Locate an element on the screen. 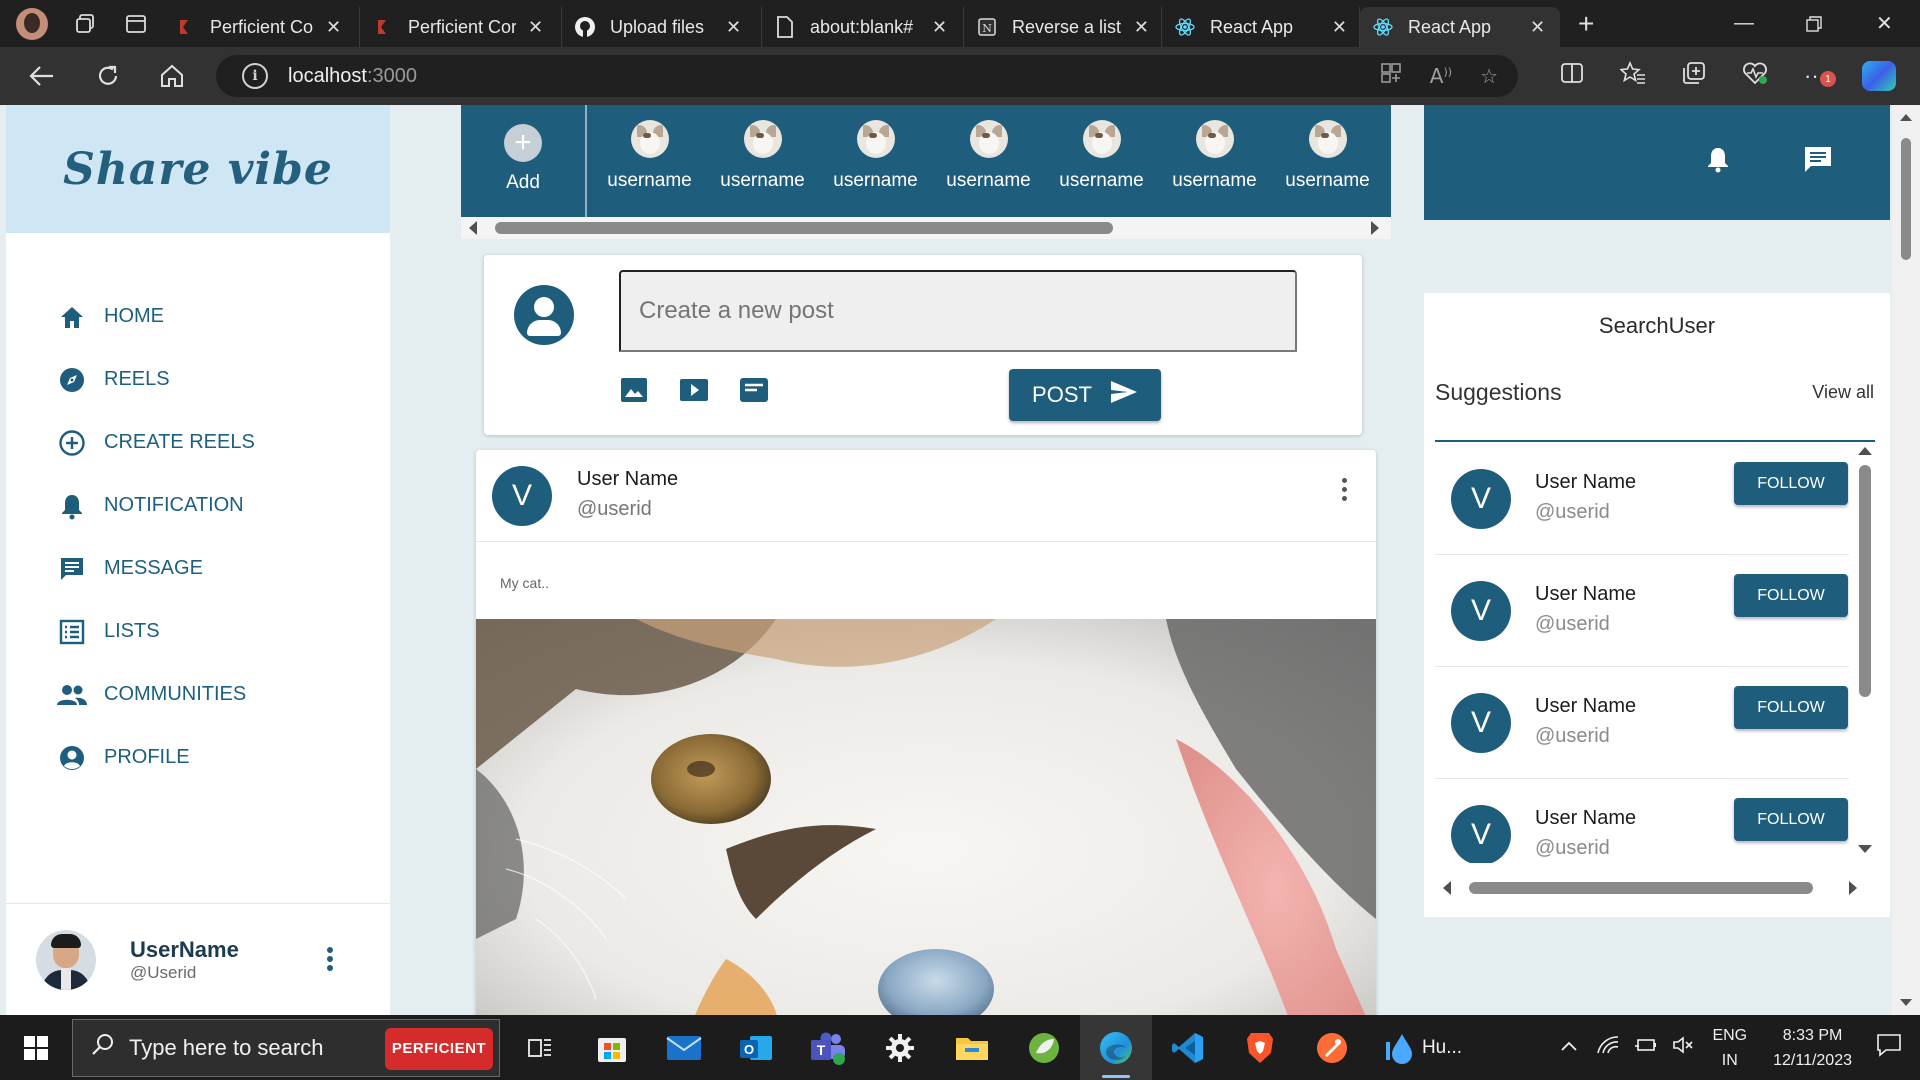 Image resolution: width=1920 pixels, height=1080 pixels. mail-icon is located at coordinates (684, 1047).